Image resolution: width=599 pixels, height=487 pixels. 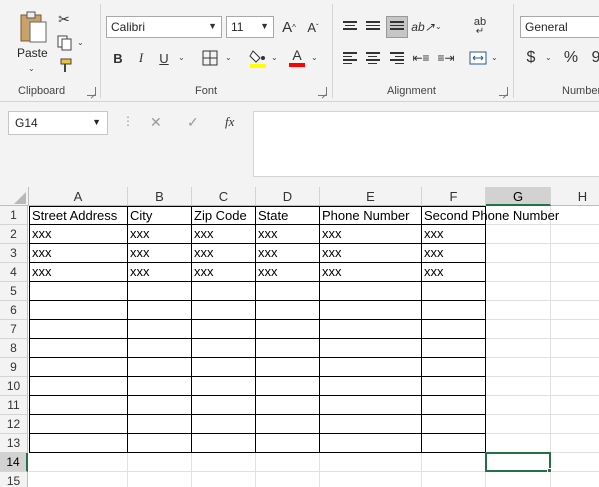 What do you see at coordinates (224, 196) in the screenshot?
I see `column-header-c: C` at bounding box center [224, 196].